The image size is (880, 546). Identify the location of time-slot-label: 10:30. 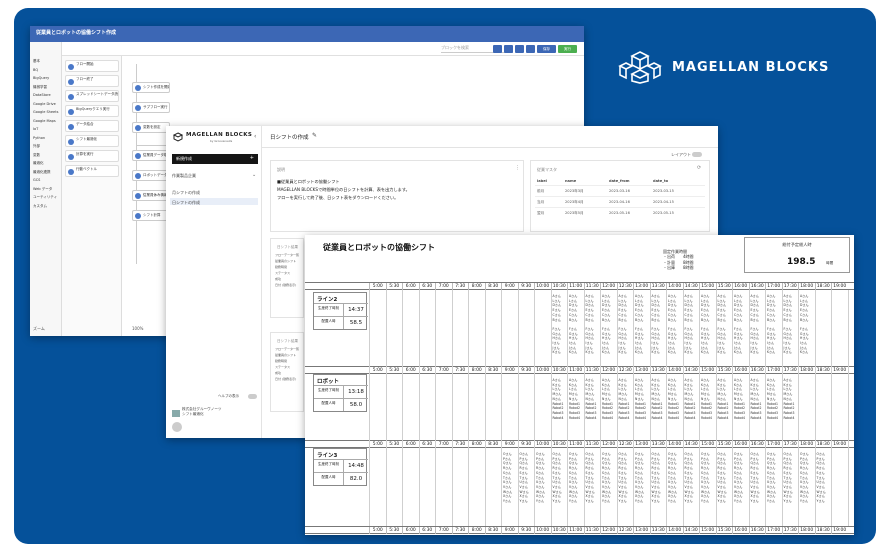
(559, 370).